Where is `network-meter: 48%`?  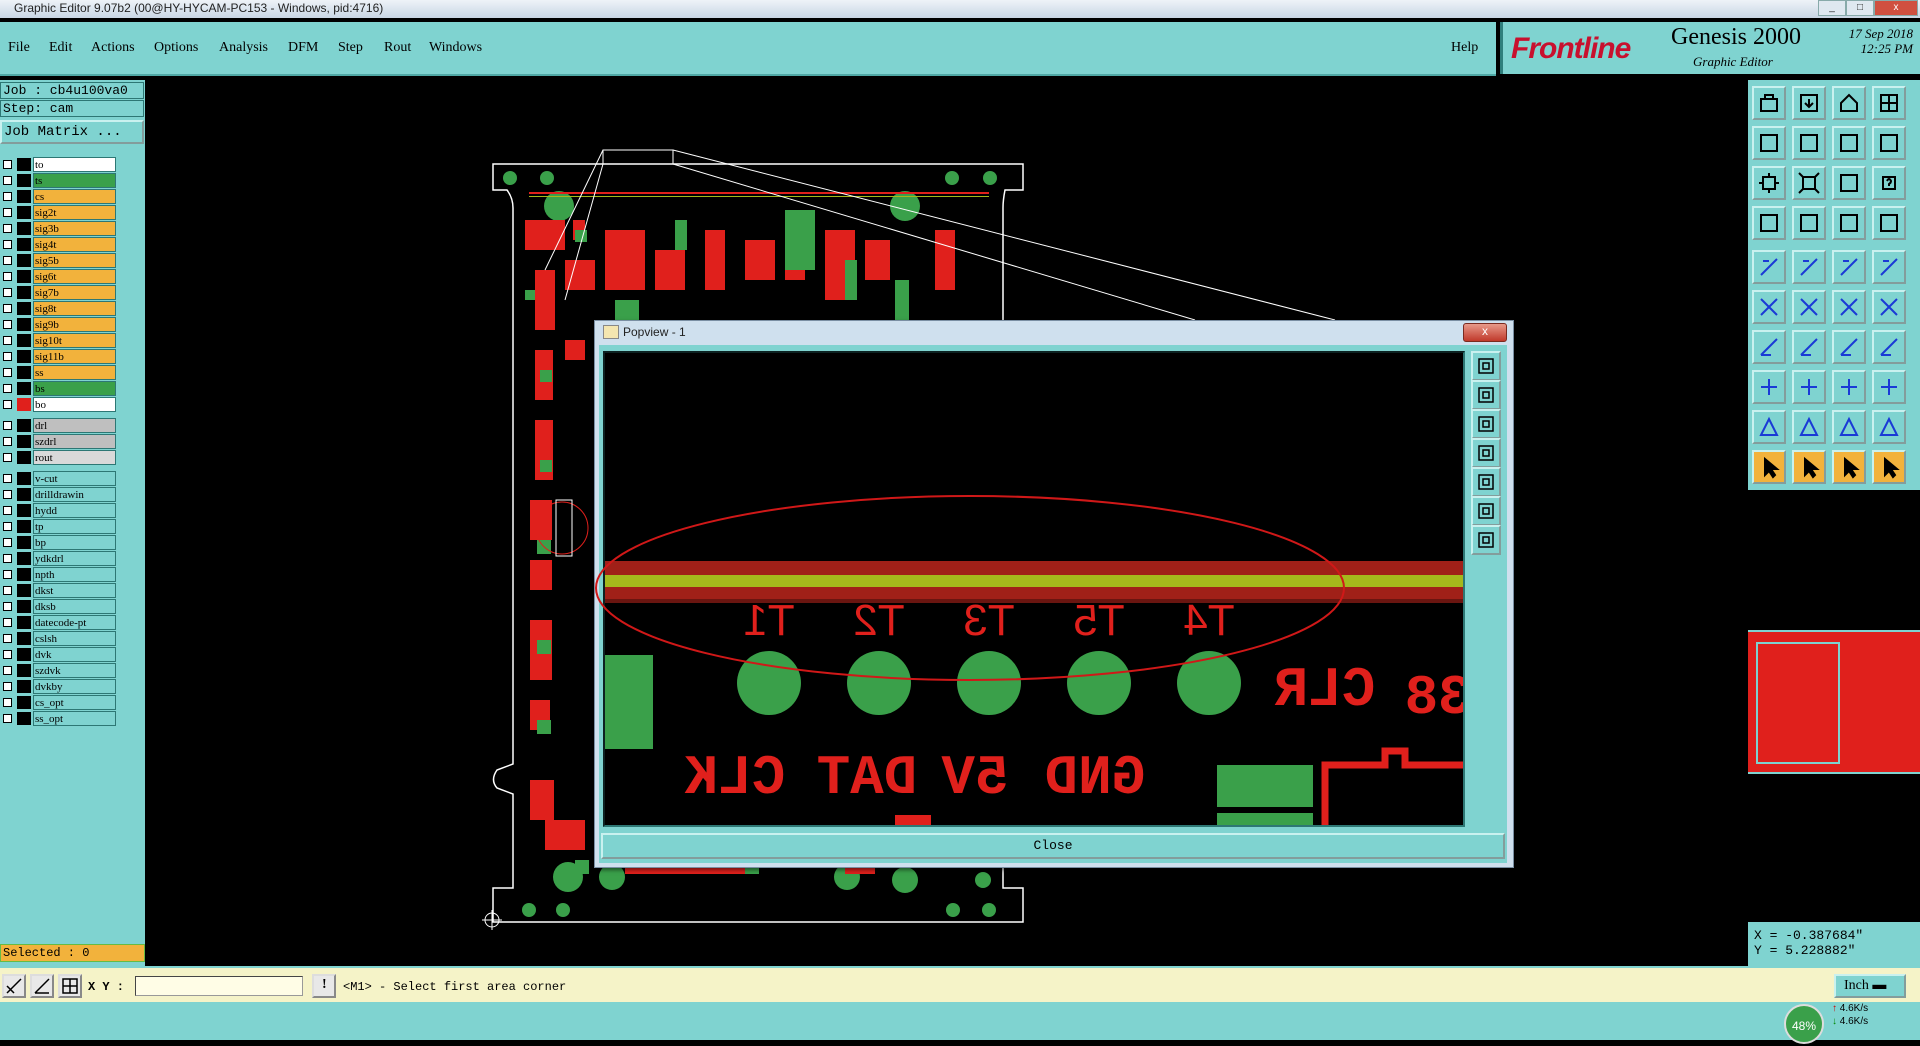
network-meter: 48% is located at coordinates (1804, 1024).